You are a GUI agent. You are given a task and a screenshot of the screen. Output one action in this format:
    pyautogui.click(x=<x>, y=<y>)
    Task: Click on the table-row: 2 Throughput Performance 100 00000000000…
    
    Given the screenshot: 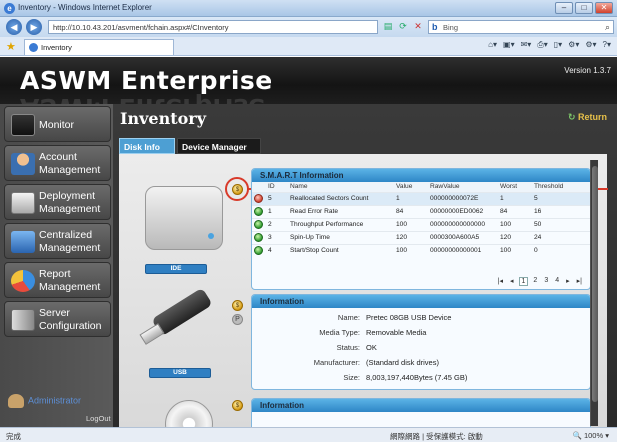 What is the action you would take?
    pyautogui.click(x=421, y=224)
    